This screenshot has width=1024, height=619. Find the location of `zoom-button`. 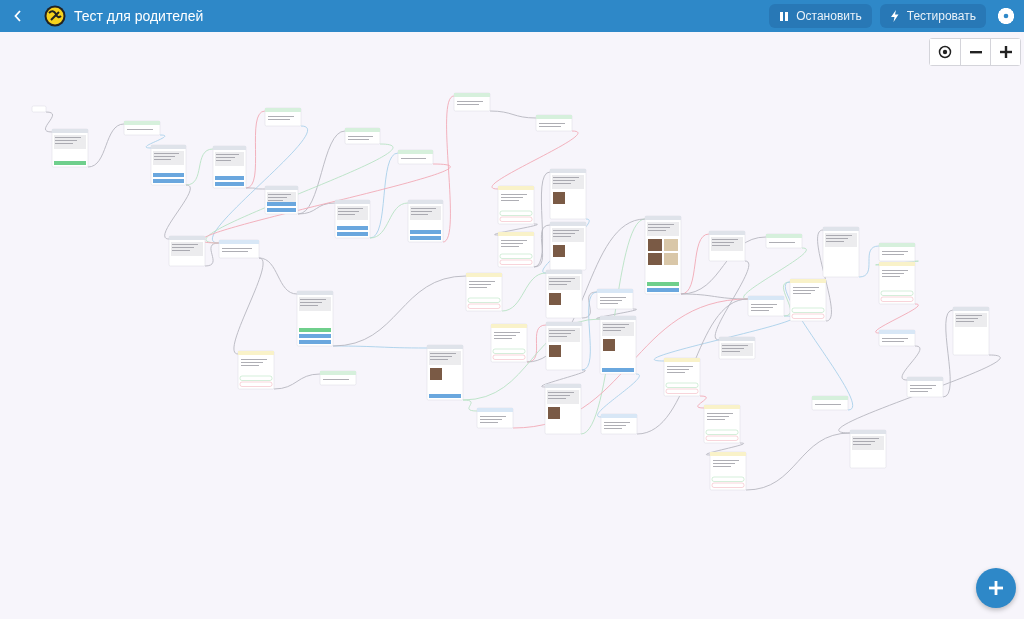

zoom-button is located at coordinates (1005, 52).